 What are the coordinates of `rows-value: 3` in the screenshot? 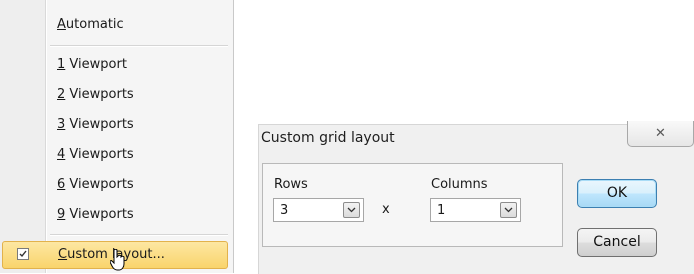 It's located at (284, 210).